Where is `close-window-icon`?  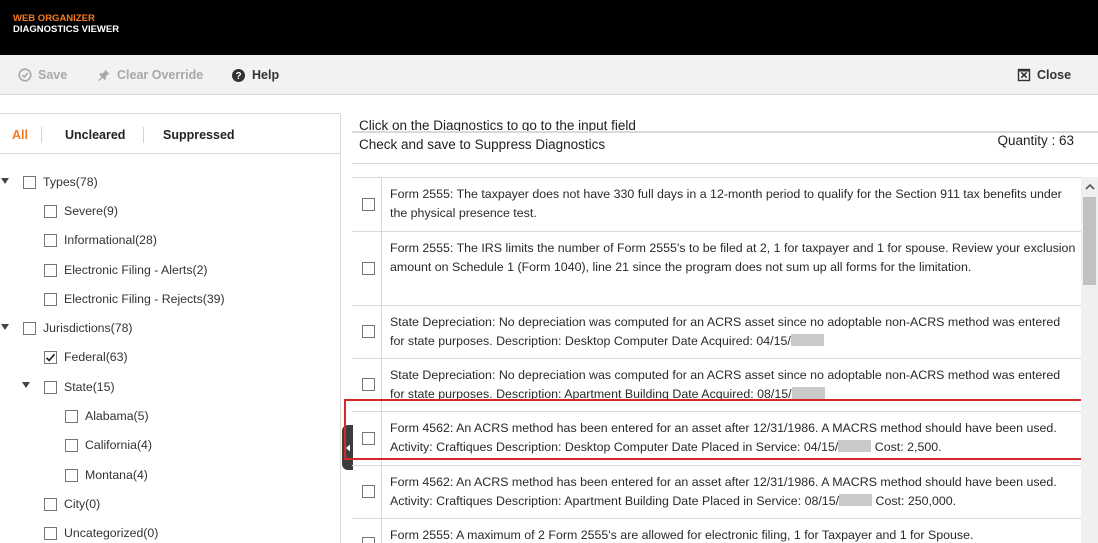 close-window-icon is located at coordinates (1023, 75).